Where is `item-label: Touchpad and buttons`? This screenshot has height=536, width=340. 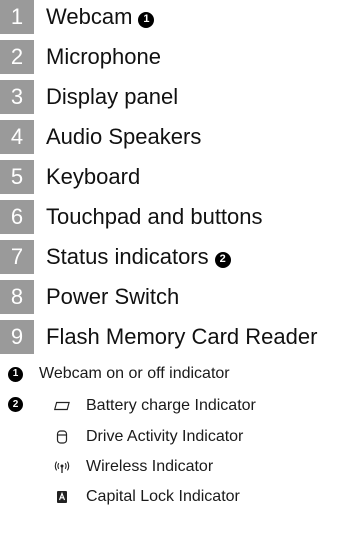 item-label: Touchpad and buttons is located at coordinates (154, 216).